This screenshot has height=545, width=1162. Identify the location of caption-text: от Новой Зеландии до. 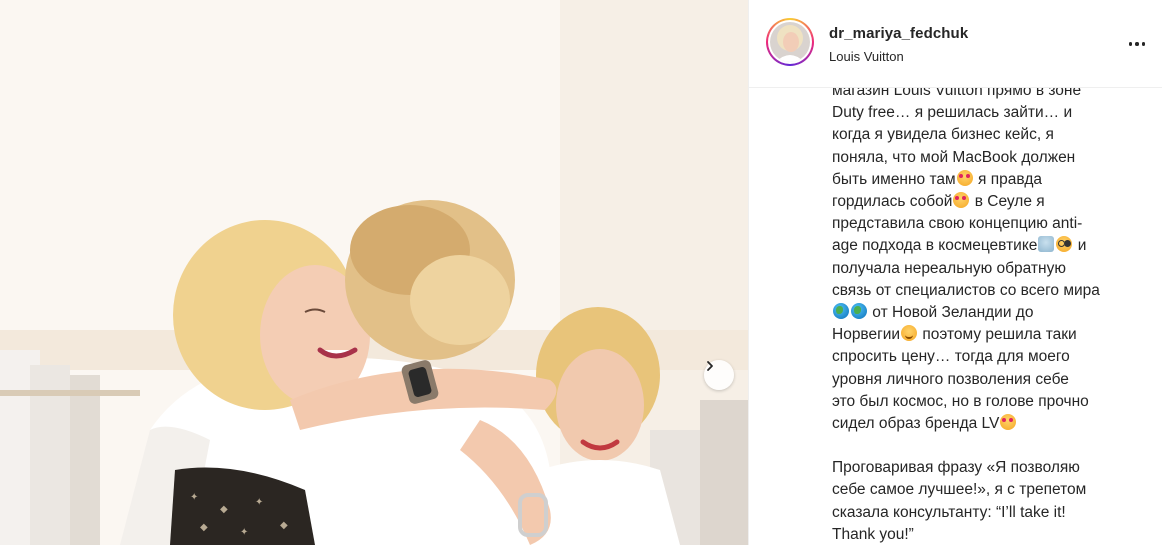
(951, 313).